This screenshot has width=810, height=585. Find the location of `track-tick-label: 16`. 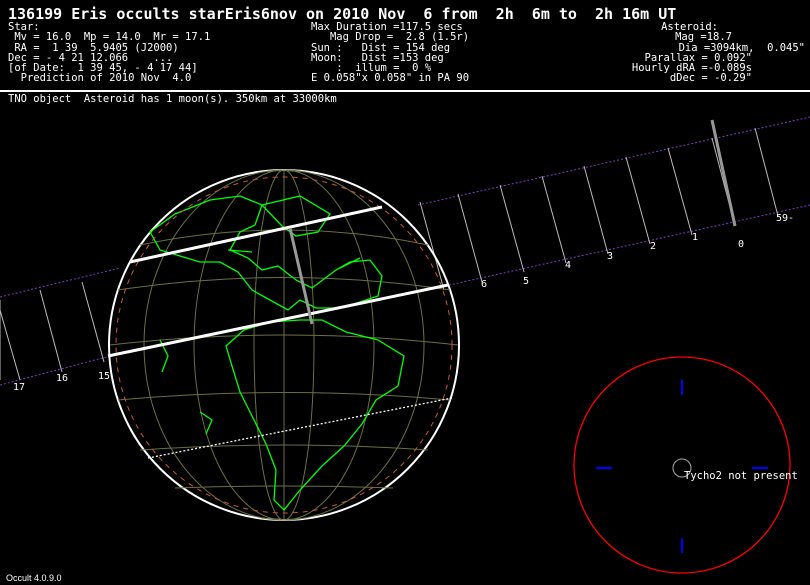

track-tick-label: 16 is located at coordinates (62, 378).